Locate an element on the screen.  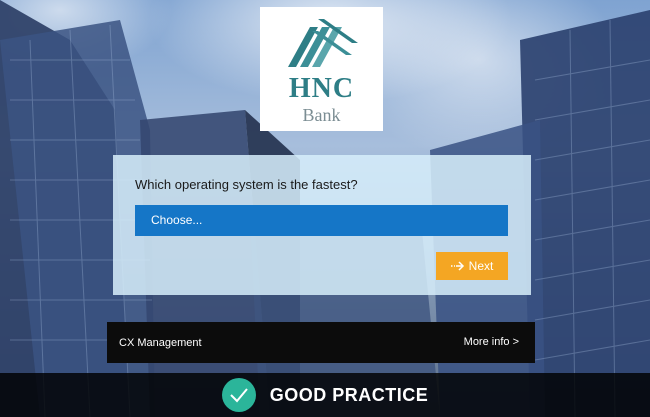
question-text: Which operating system is the fastest? is located at coordinates (246, 184).